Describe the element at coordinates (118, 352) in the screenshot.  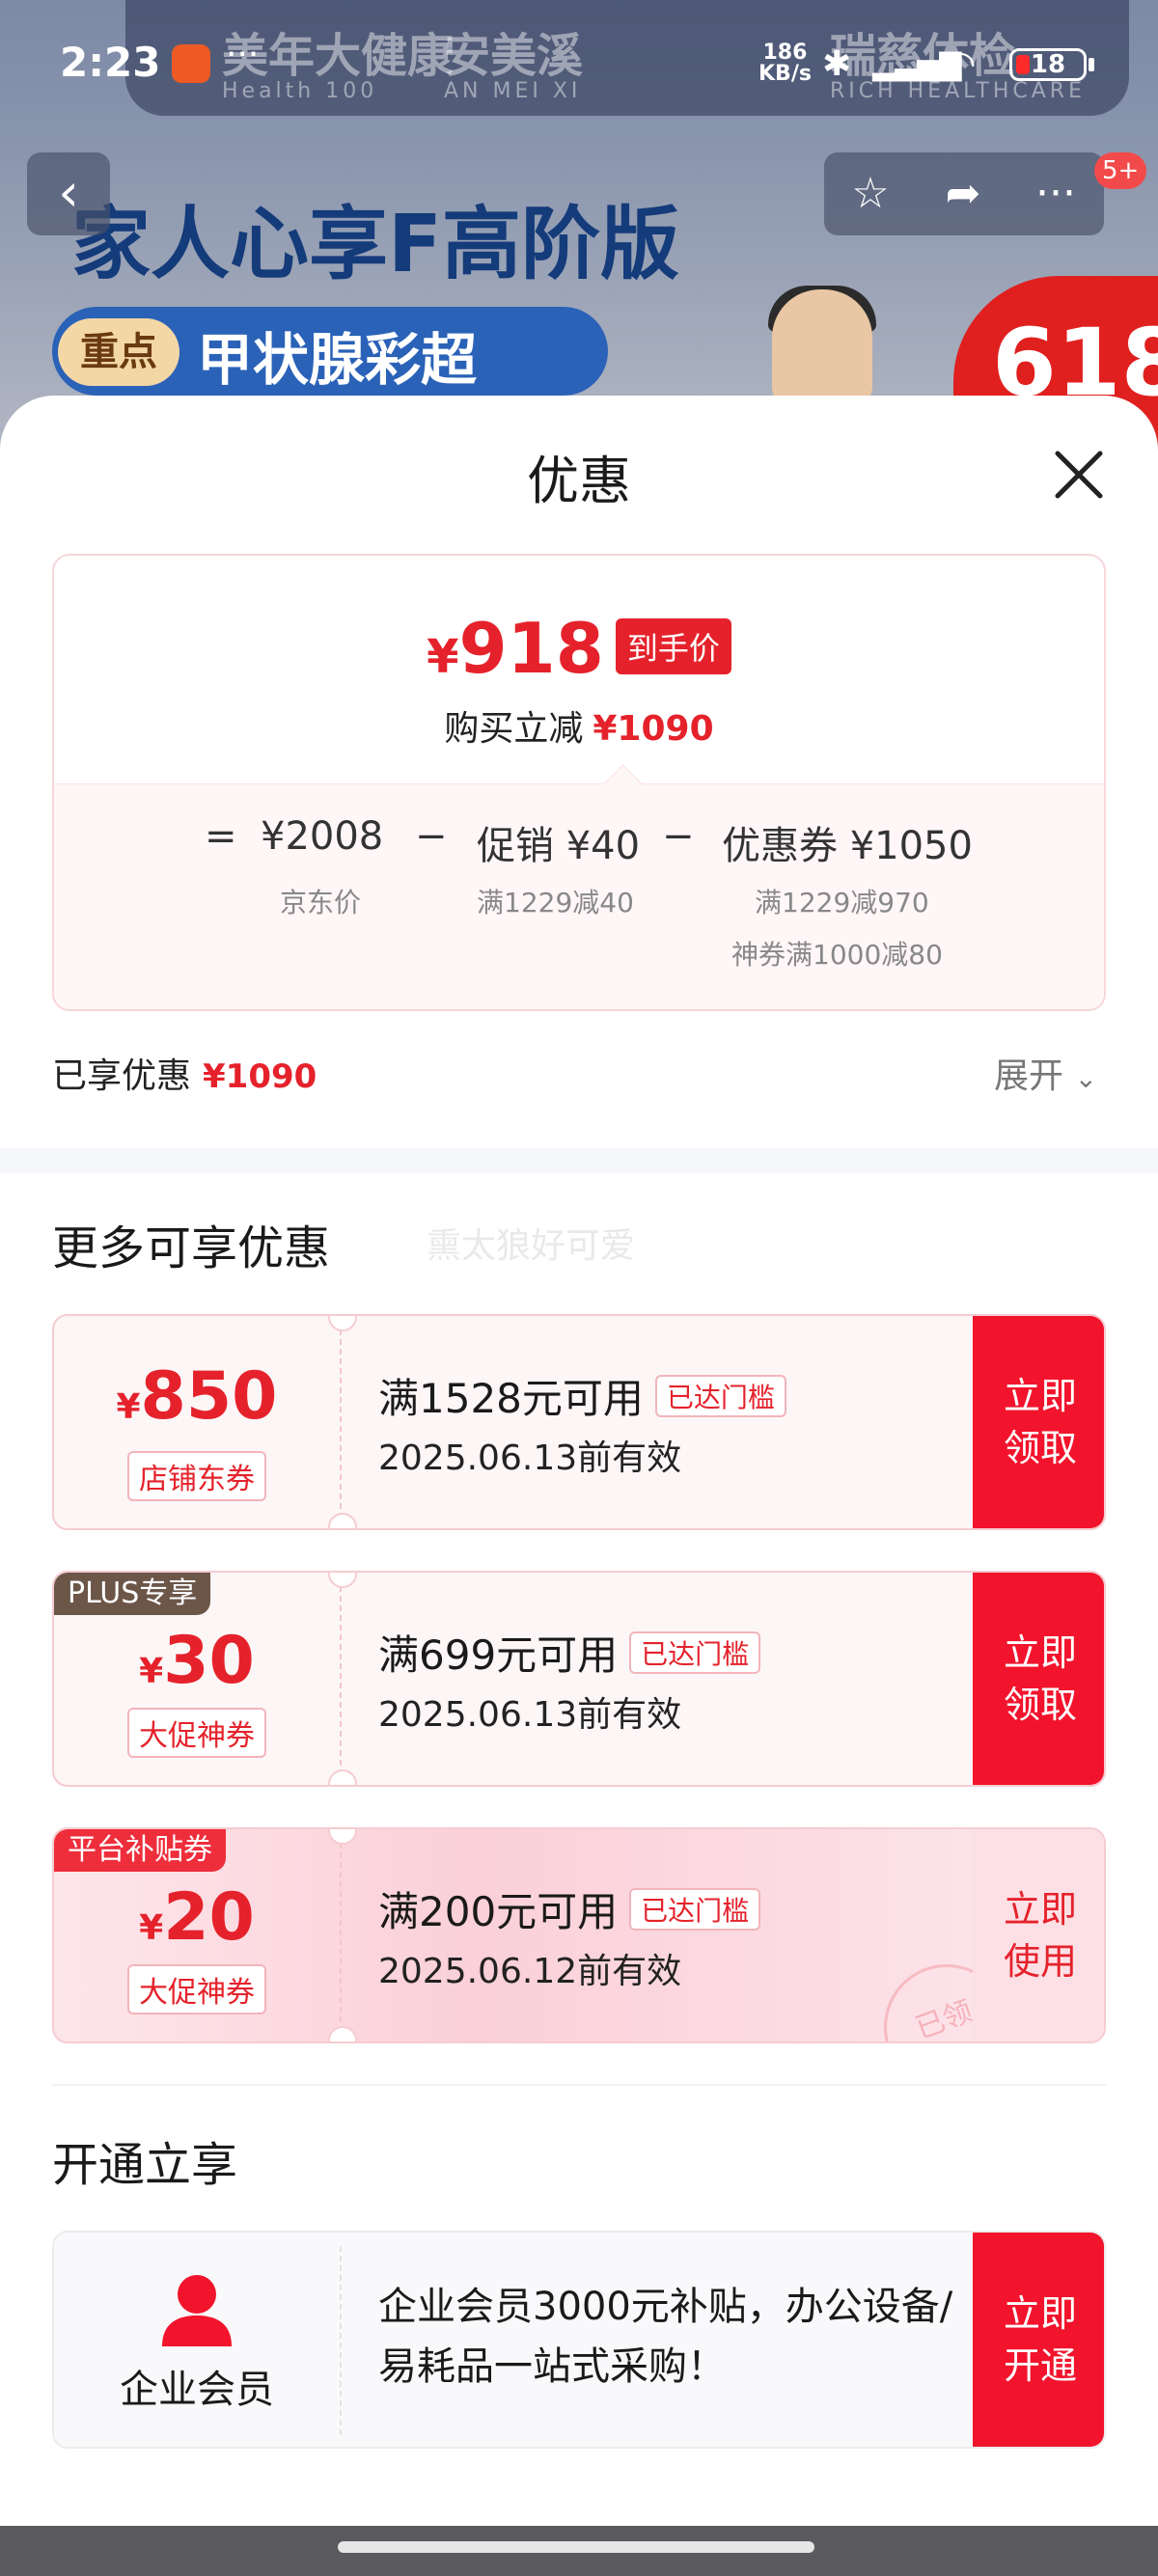
I see `banner-key-label: 重点` at that location.